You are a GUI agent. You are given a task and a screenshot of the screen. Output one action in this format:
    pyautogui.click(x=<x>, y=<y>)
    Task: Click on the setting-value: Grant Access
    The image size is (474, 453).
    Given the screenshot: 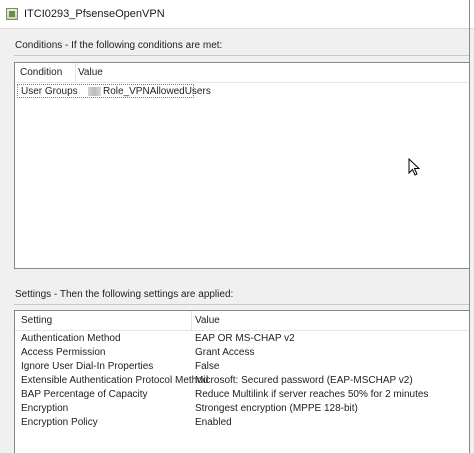 What is the action you would take?
    pyautogui.click(x=225, y=352)
    